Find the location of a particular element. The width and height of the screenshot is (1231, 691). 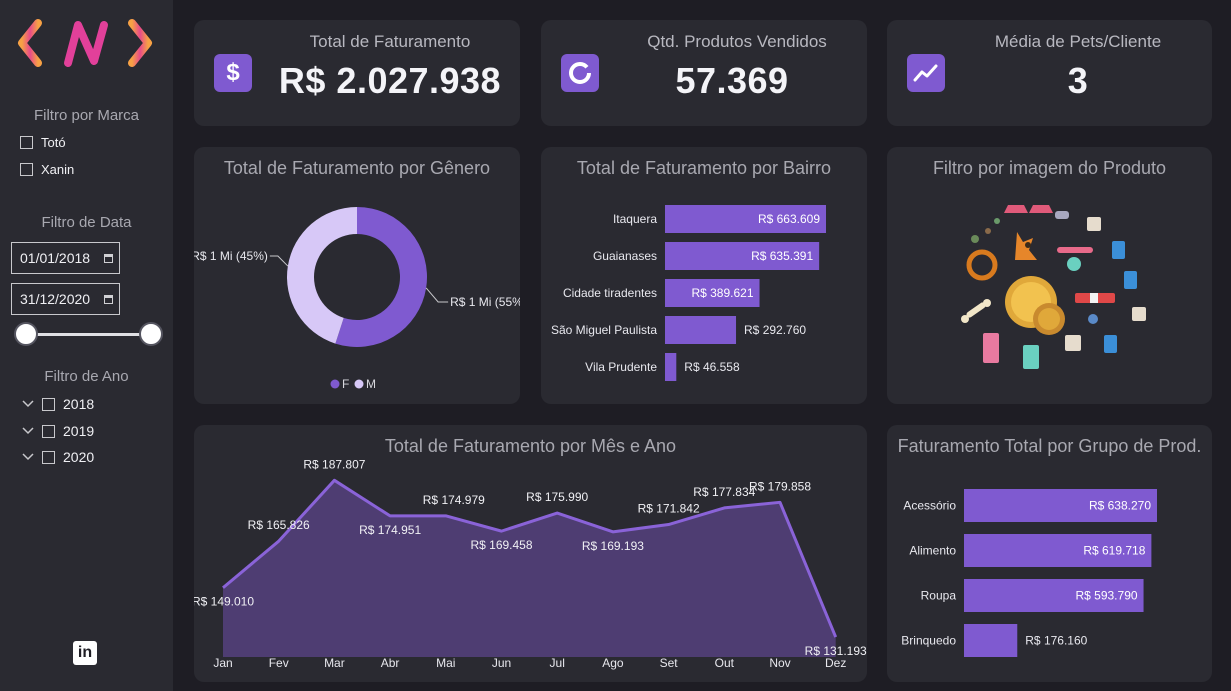

bar-category-label: Roupa is located at coordinates (939, 596).